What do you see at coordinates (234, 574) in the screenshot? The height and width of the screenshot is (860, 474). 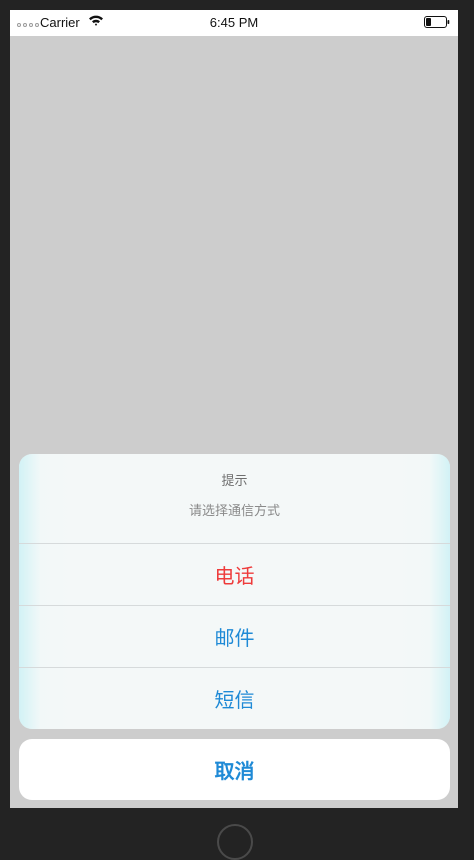 I see `action-phone-button: 电话` at bounding box center [234, 574].